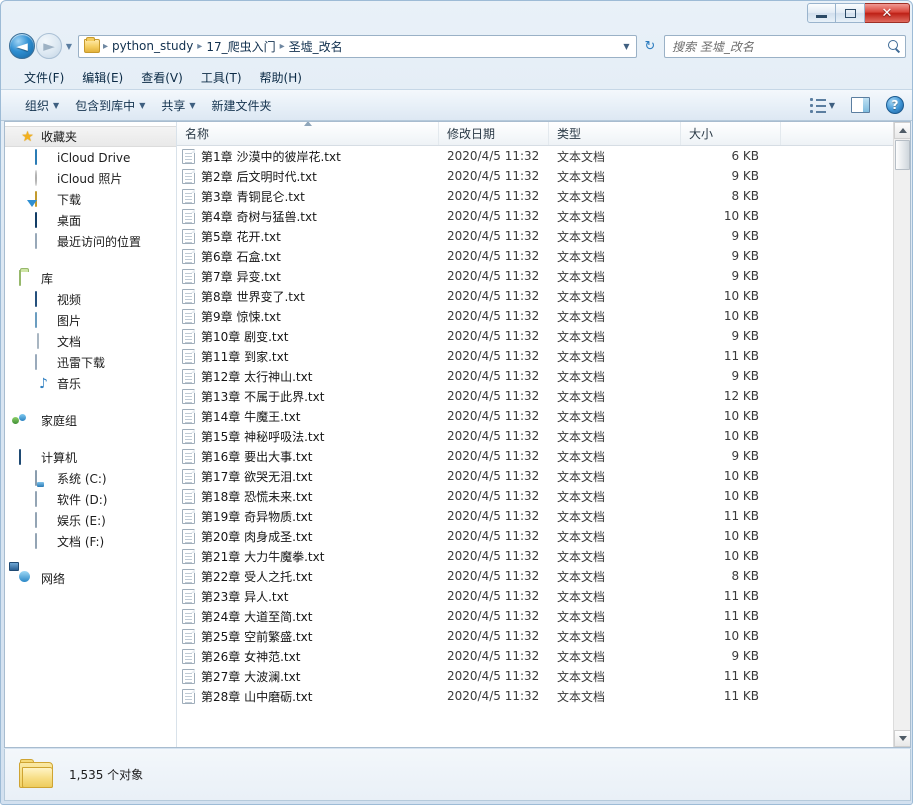  I want to click on sidebar-item-label: iCloud Drive, so click(94, 157).